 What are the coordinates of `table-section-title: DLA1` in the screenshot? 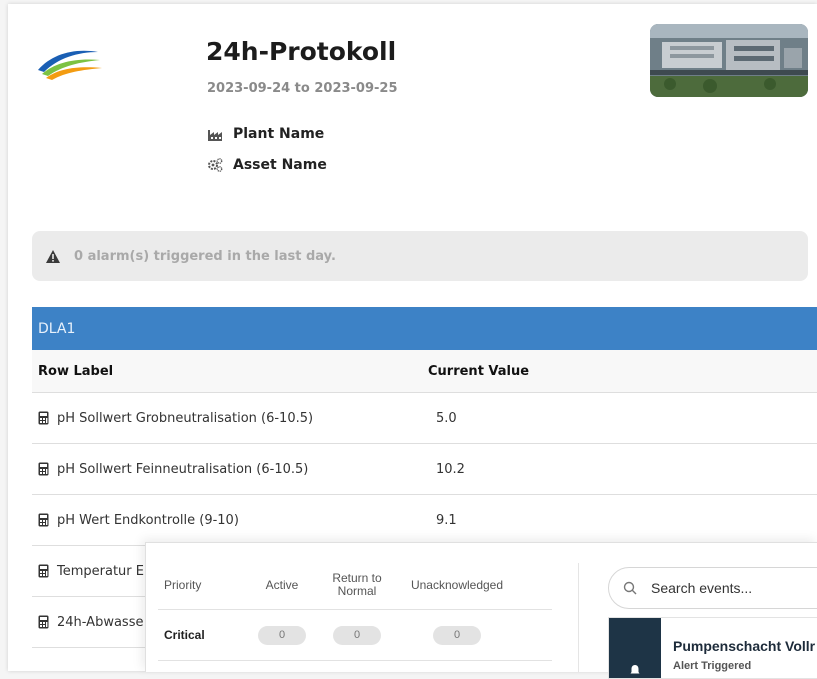 It's located at (424, 328).